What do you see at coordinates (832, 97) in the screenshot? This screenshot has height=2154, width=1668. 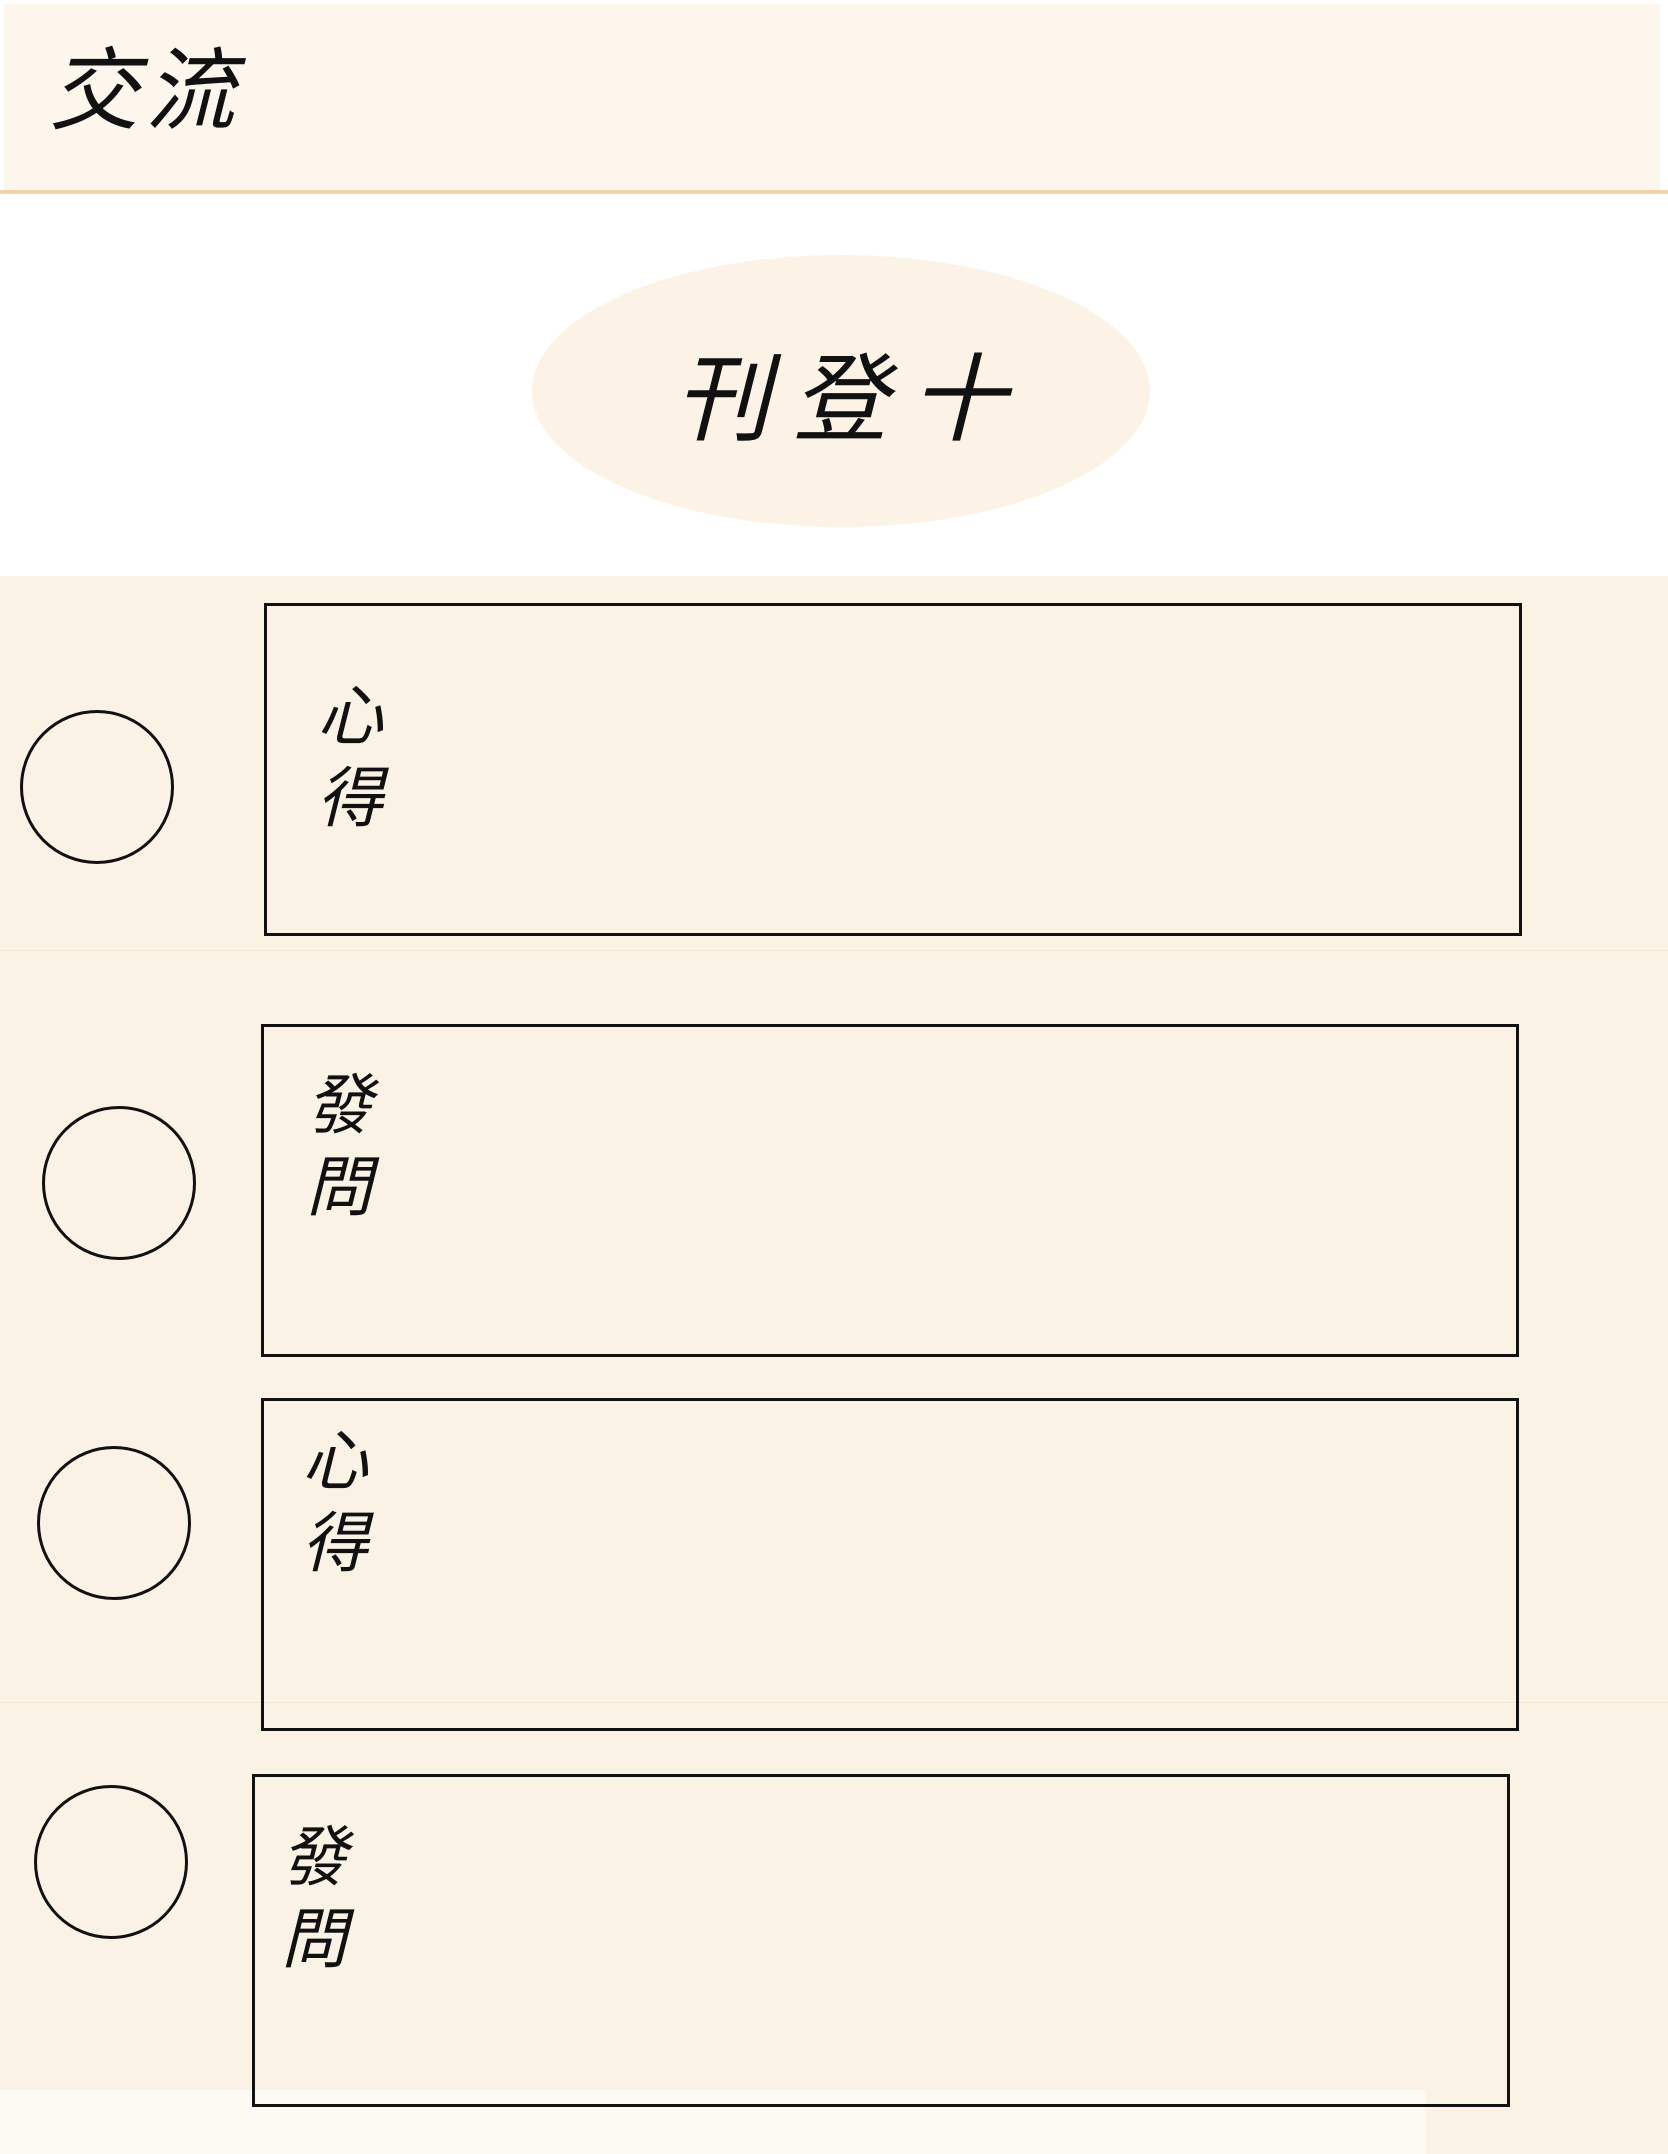 I see `header-bar: 交流` at bounding box center [832, 97].